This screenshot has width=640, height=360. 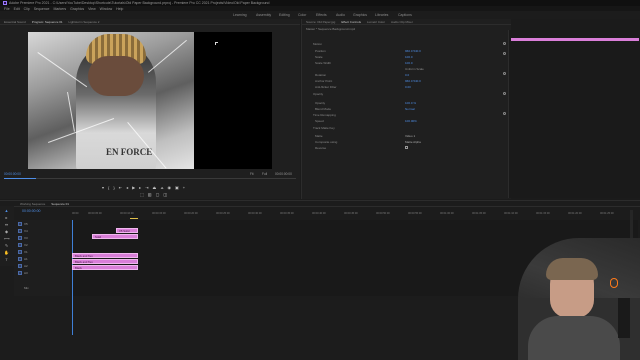 I want to click on tab-lumetri-color: Lumetri Color, so click(x=376, y=22).